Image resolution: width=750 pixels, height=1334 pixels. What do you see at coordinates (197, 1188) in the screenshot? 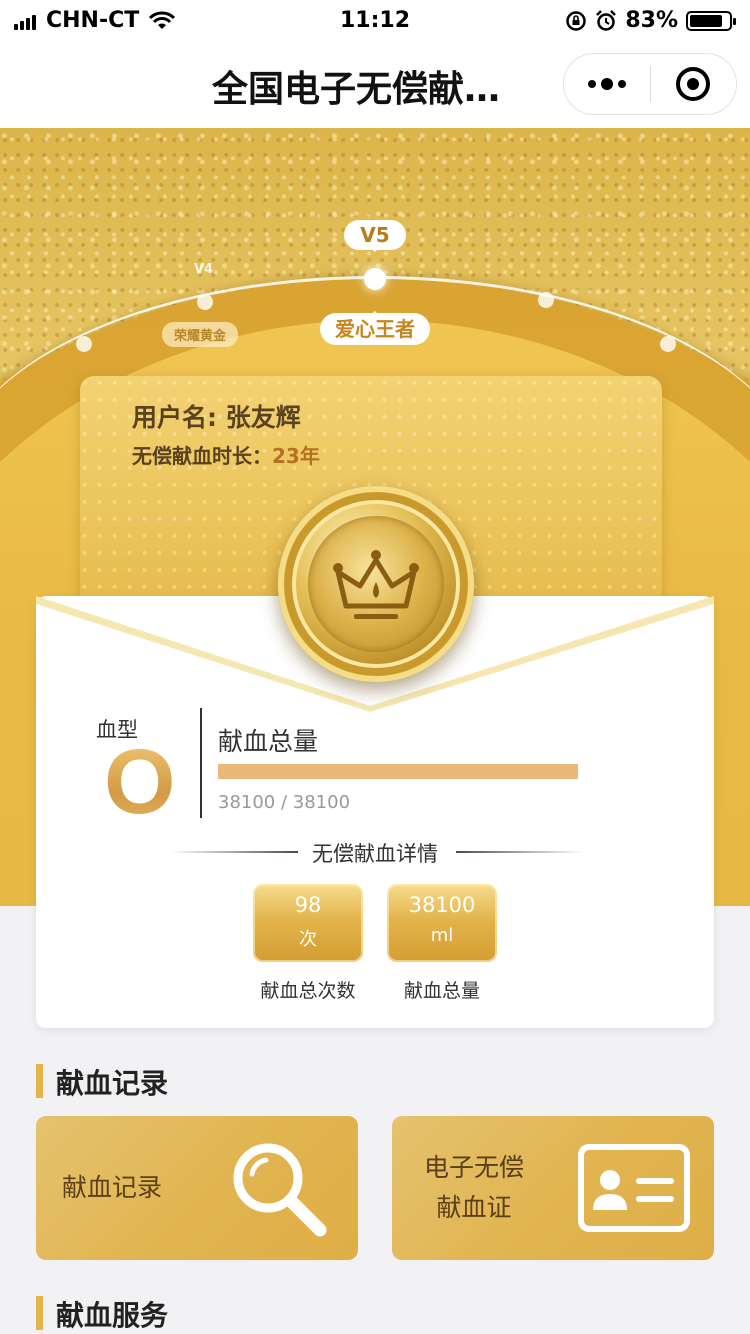
I see `donation-records-tile: 献血记录` at bounding box center [197, 1188].